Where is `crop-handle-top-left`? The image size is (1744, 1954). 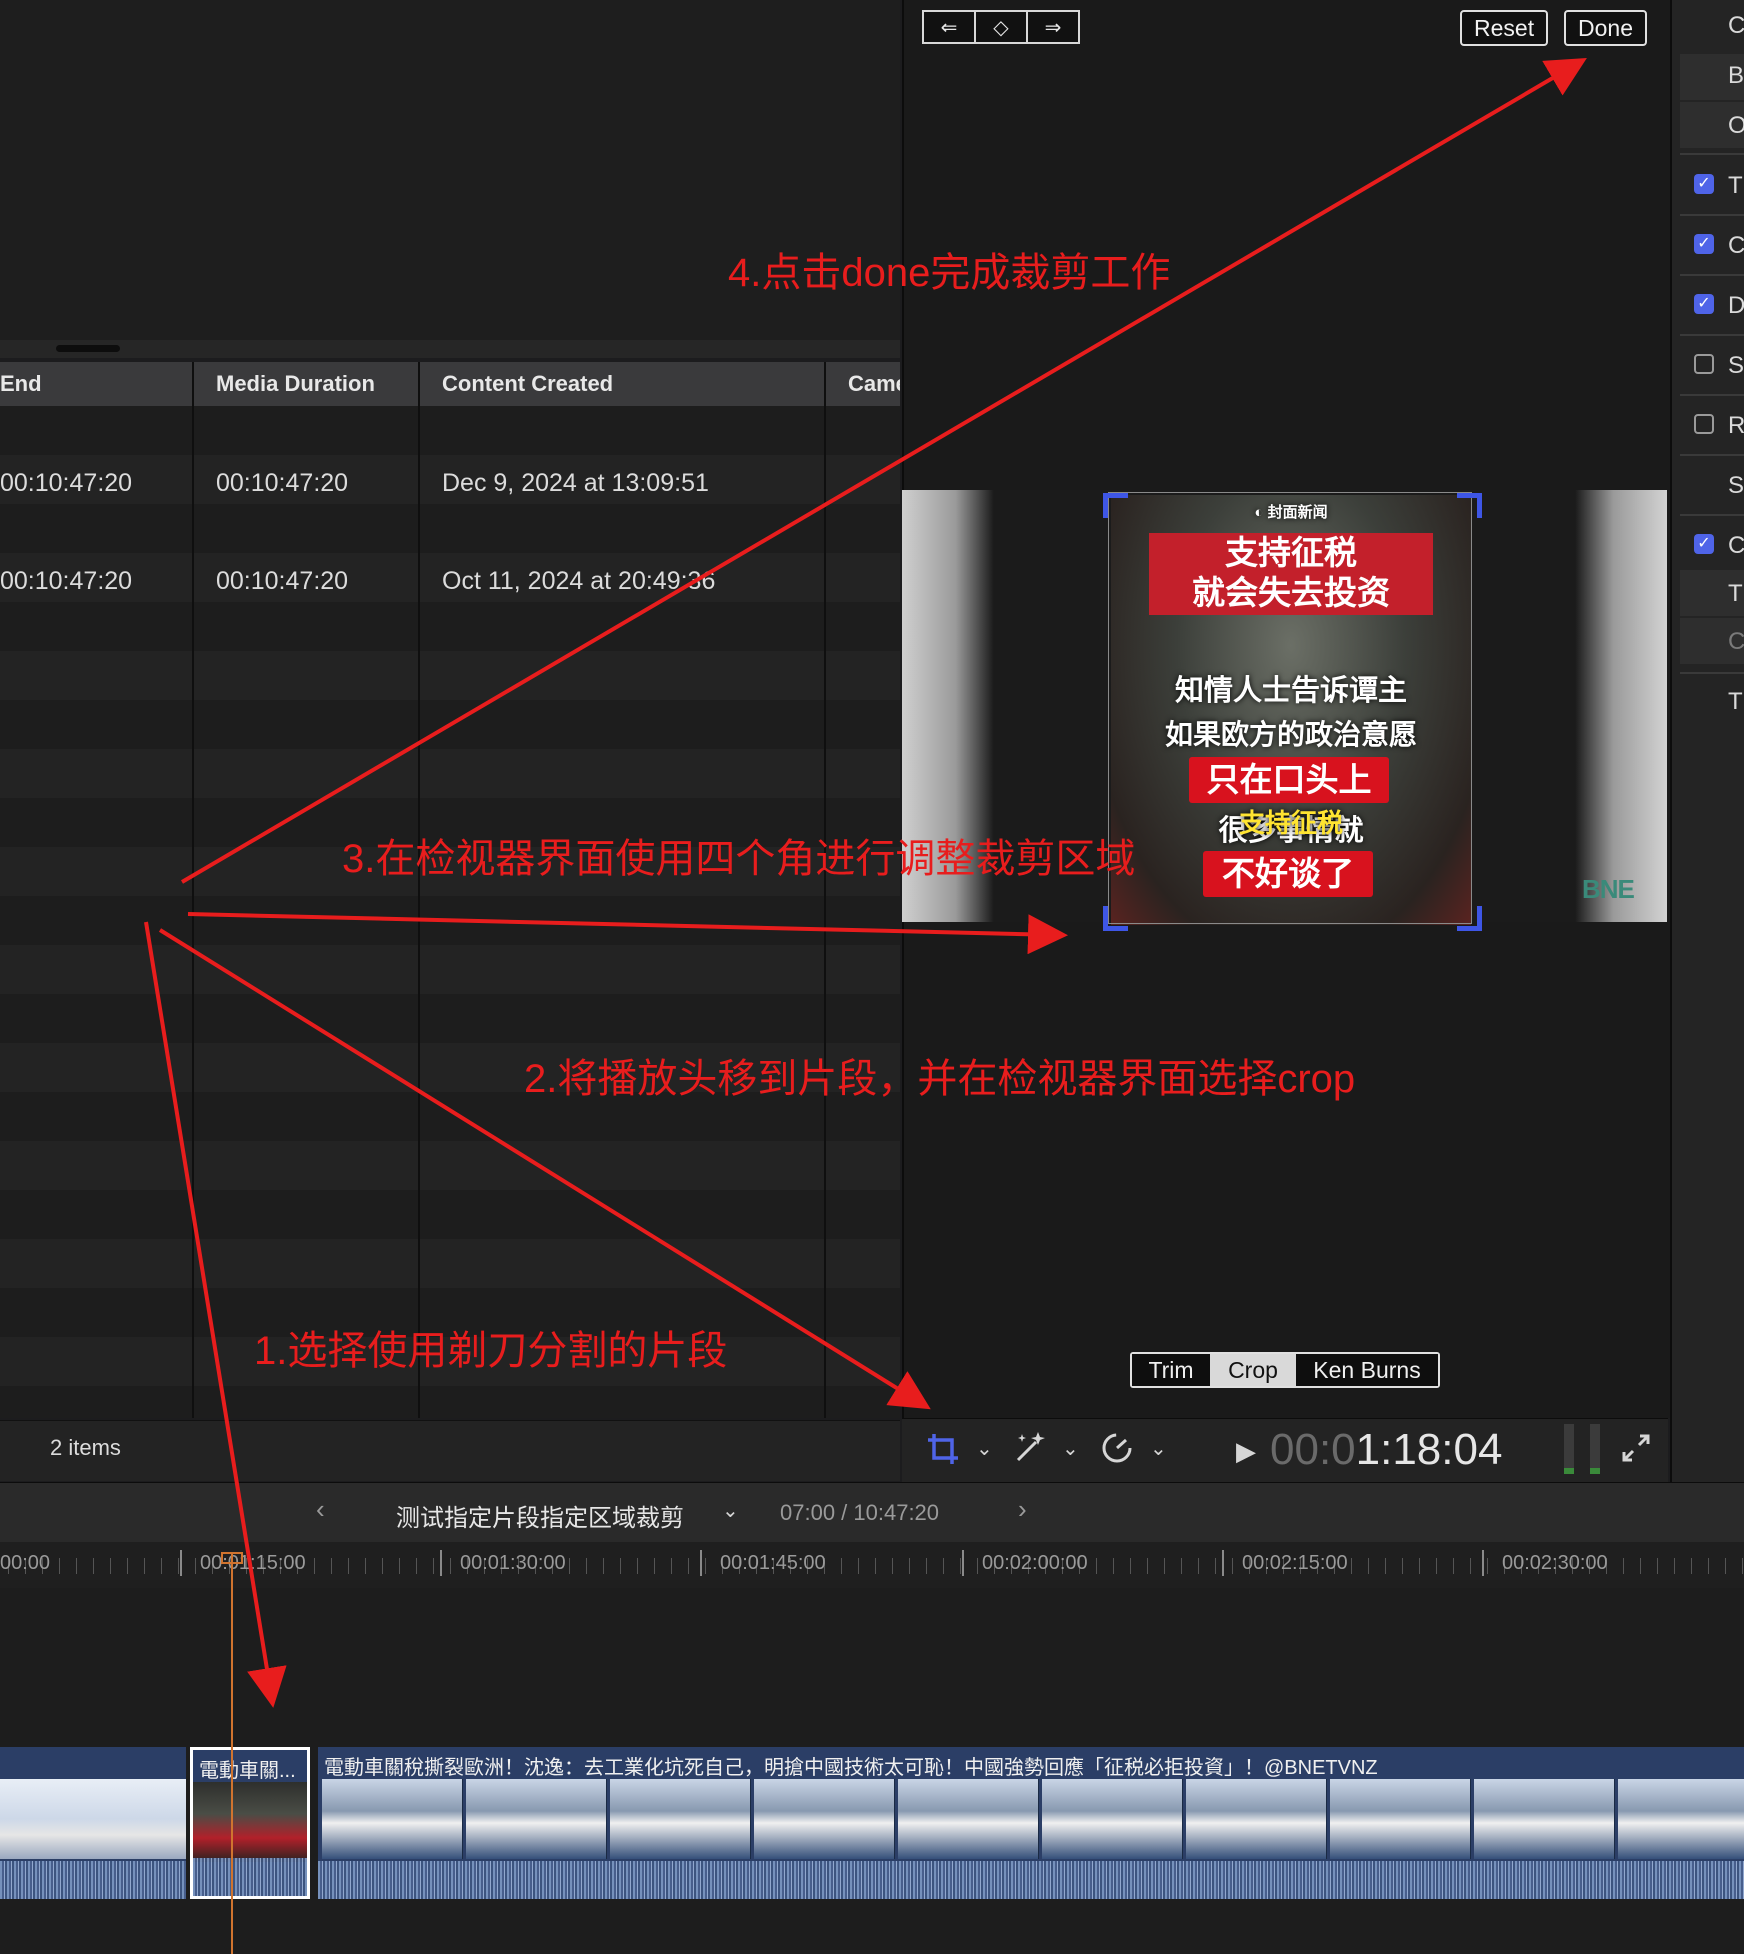
crop-handle-top-left is located at coordinates (1115, 505).